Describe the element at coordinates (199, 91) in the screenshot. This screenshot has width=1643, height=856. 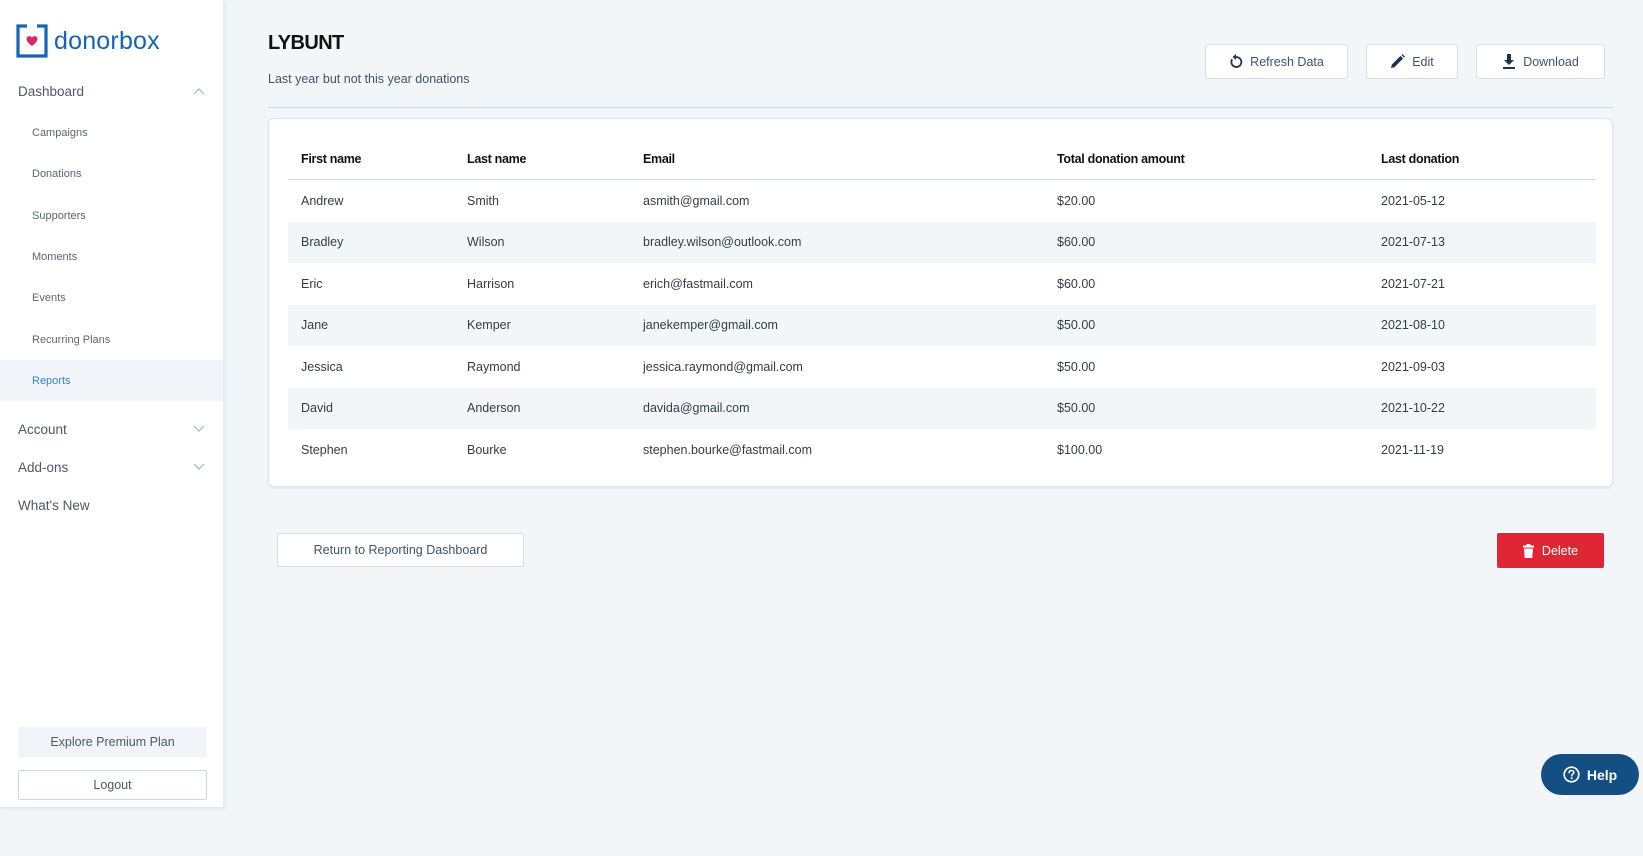
I see `chevron-up-icon` at that location.